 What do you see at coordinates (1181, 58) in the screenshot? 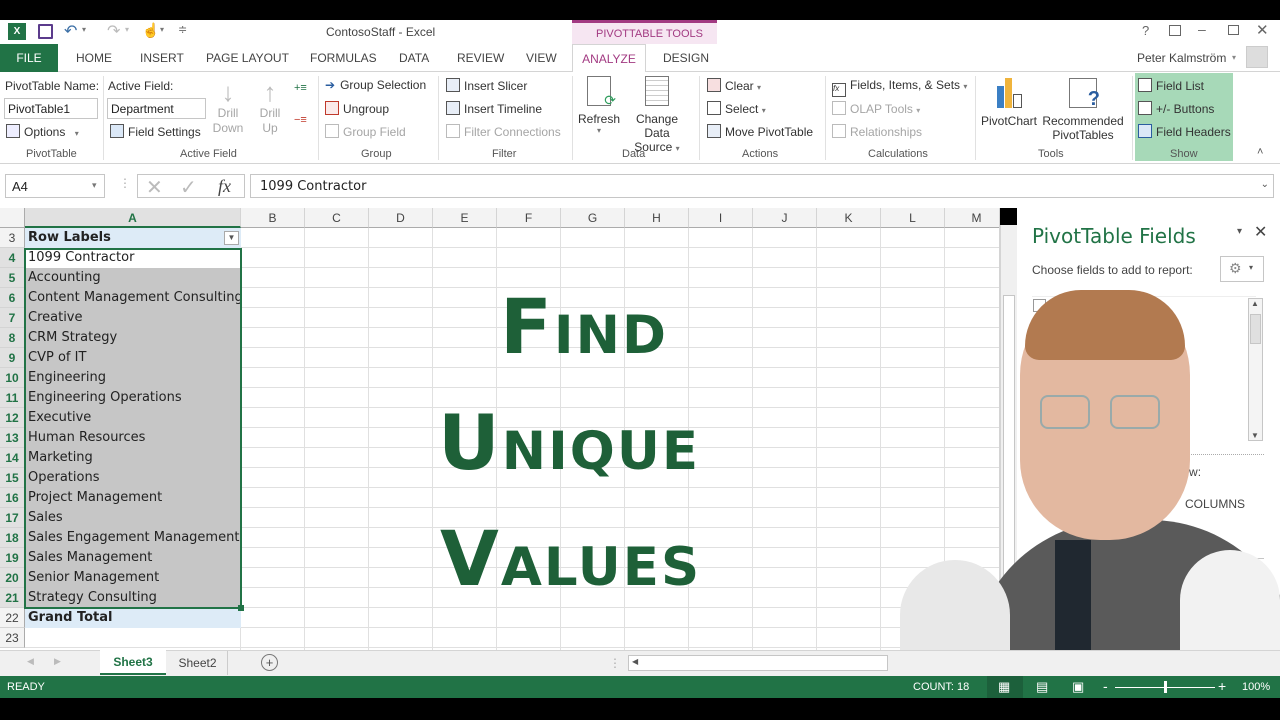
I see `user-name: Peter Kalmström` at bounding box center [1181, 58].